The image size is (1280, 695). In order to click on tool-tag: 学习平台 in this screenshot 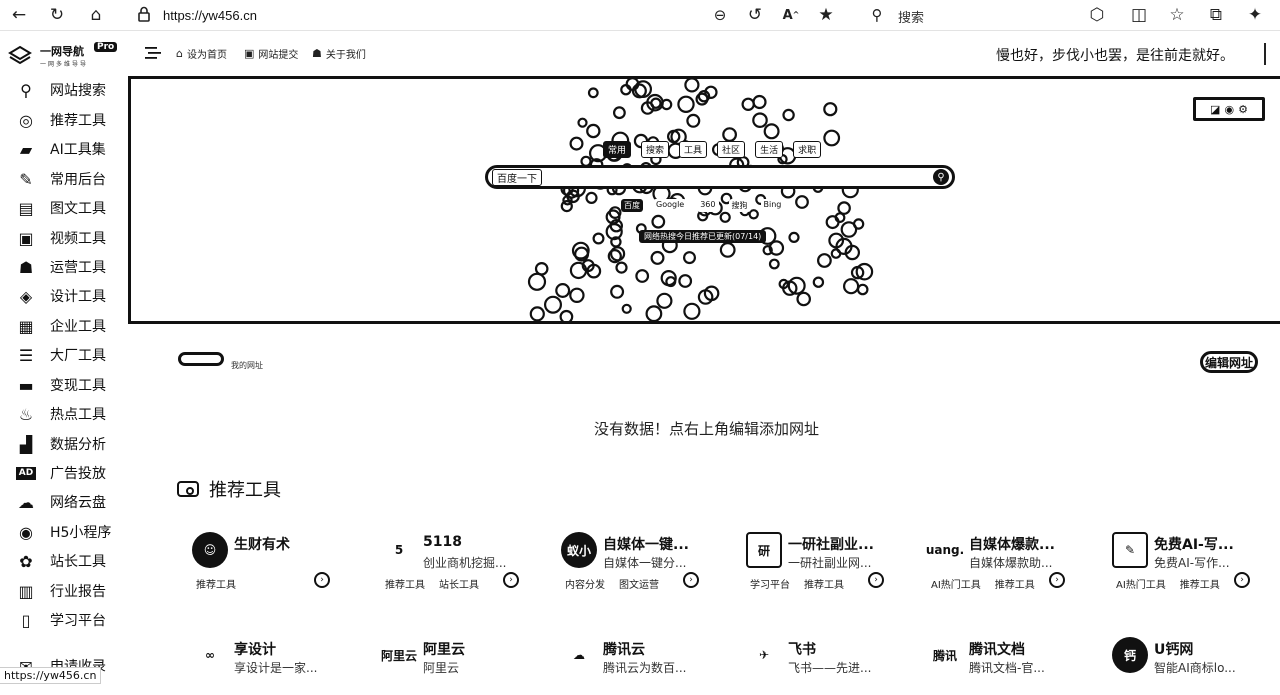, I will do `click(770, 583)`.